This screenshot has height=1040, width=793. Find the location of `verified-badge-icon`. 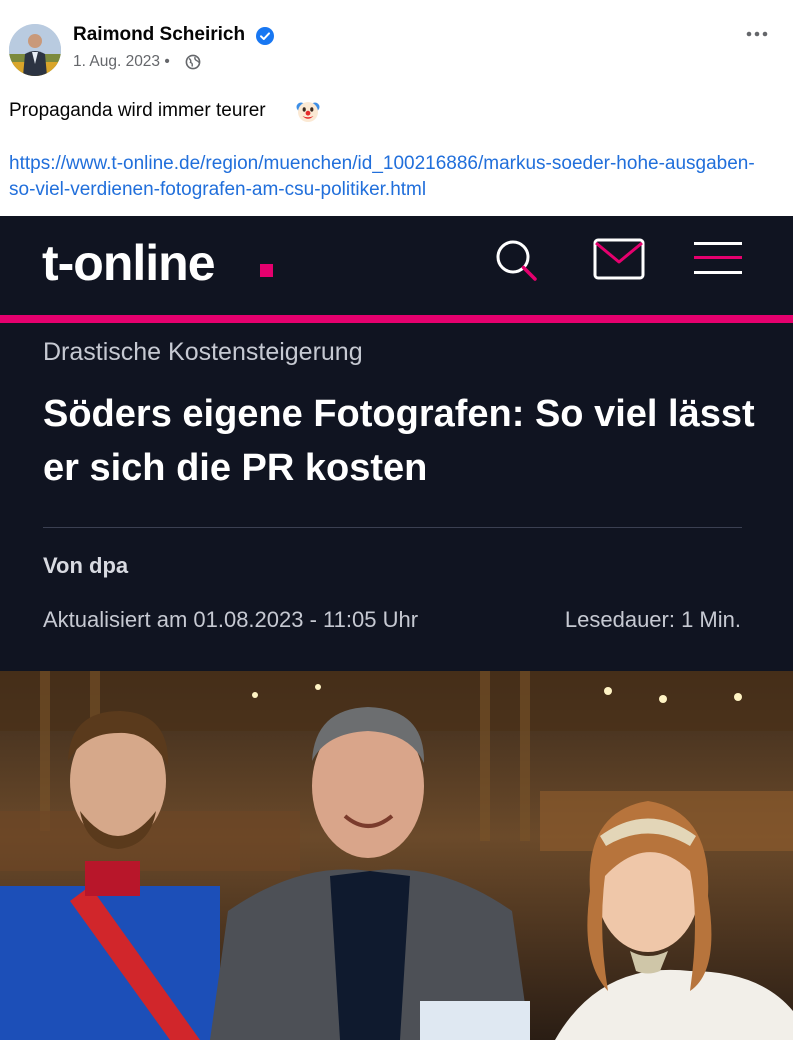

verified-badge-icon is located at coordinates (265, 36).